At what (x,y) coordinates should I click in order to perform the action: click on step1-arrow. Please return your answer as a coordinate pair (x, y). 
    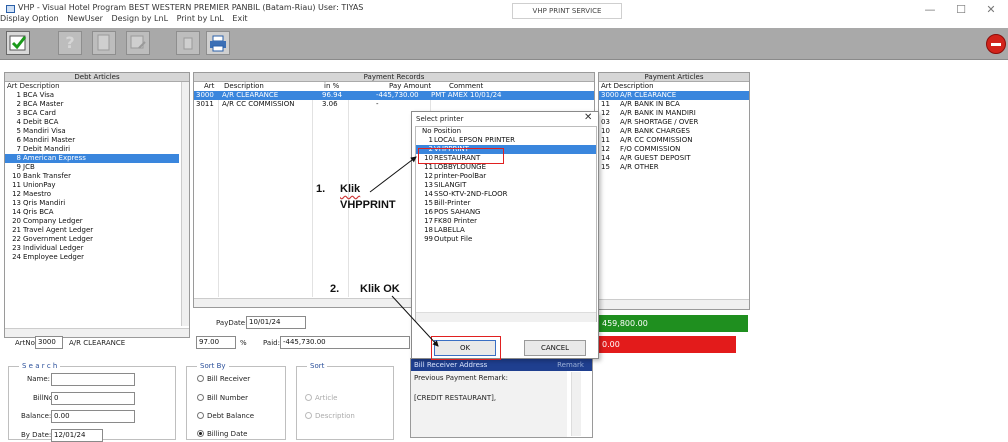
    Looking at the image, I should click on (393, 174).